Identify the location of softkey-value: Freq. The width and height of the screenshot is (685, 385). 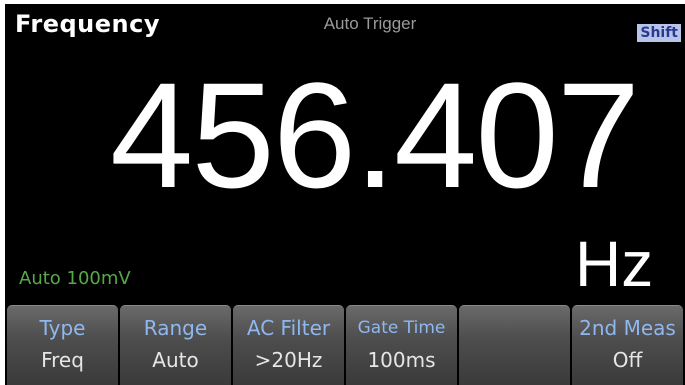
(62, 360).